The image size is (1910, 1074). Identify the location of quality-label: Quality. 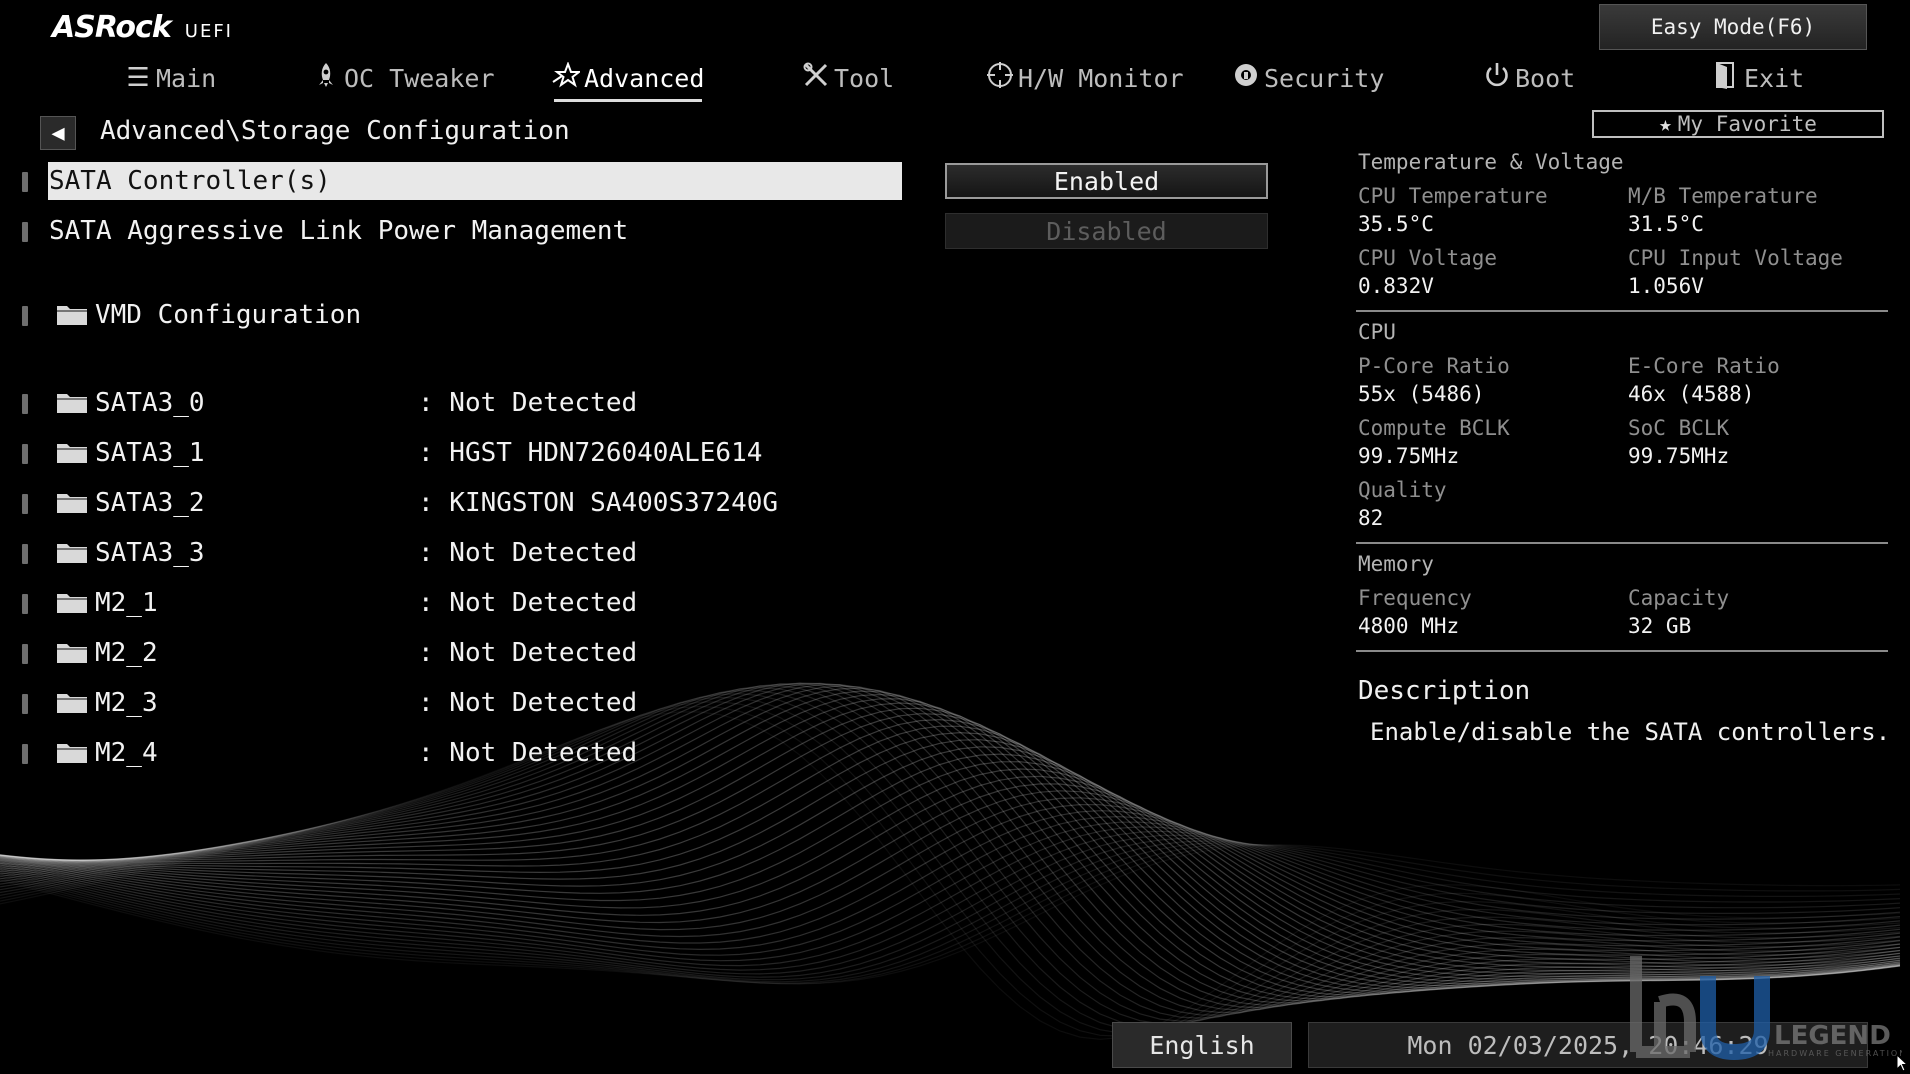
(1402, 490).